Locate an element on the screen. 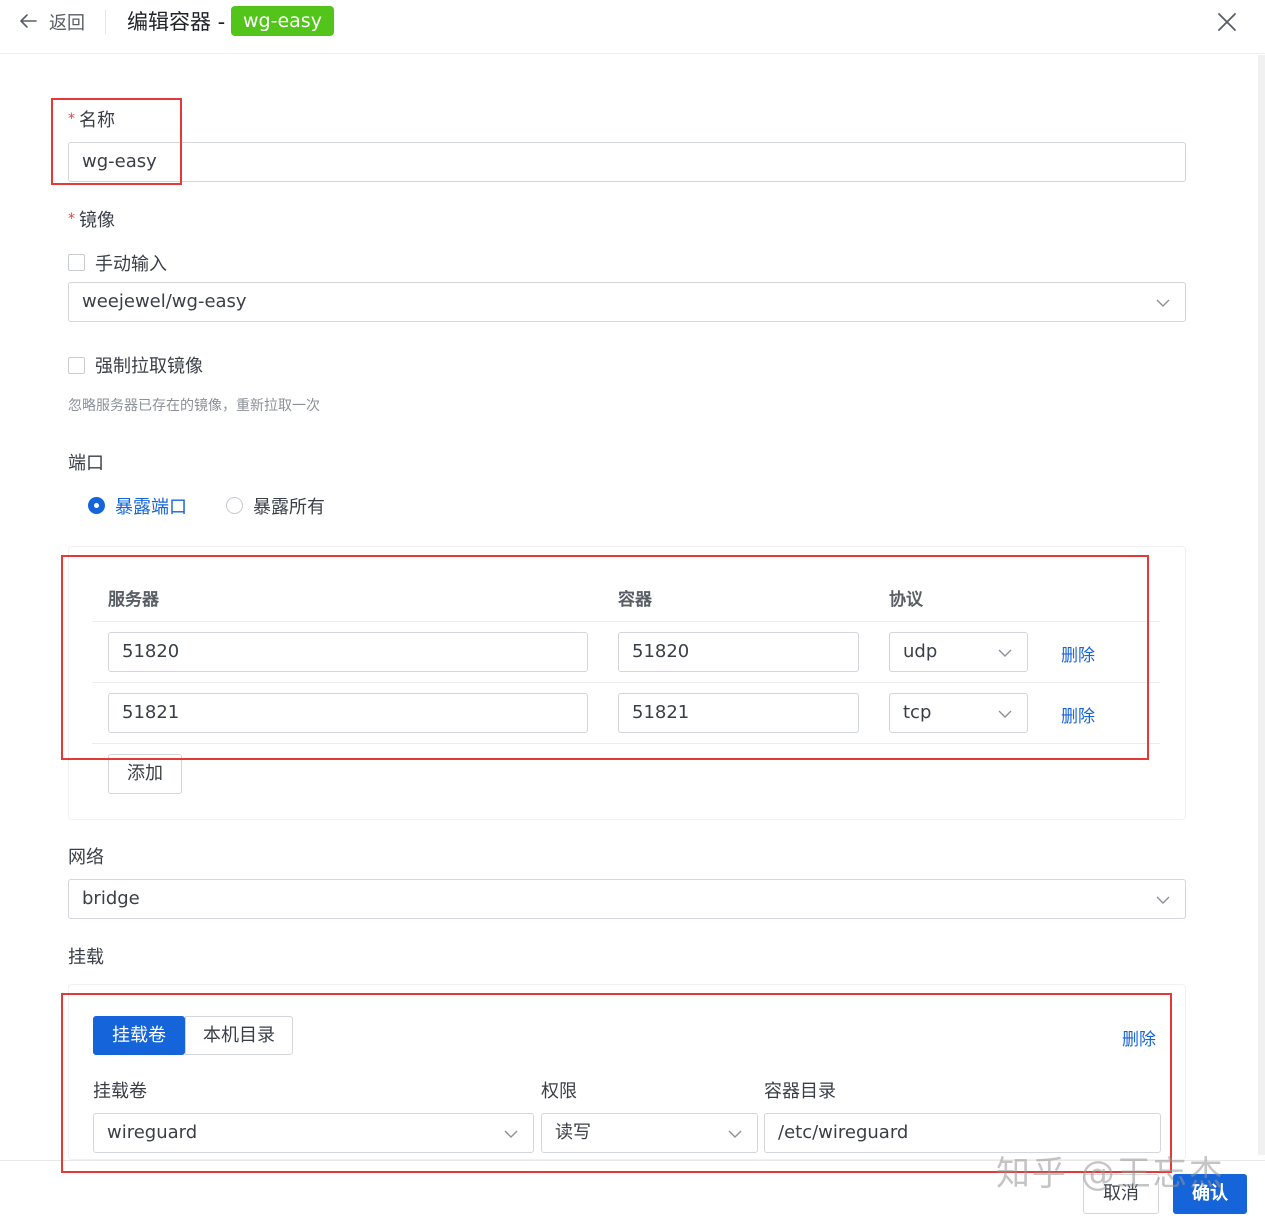  header-divider is located at coordinates (105, 22).